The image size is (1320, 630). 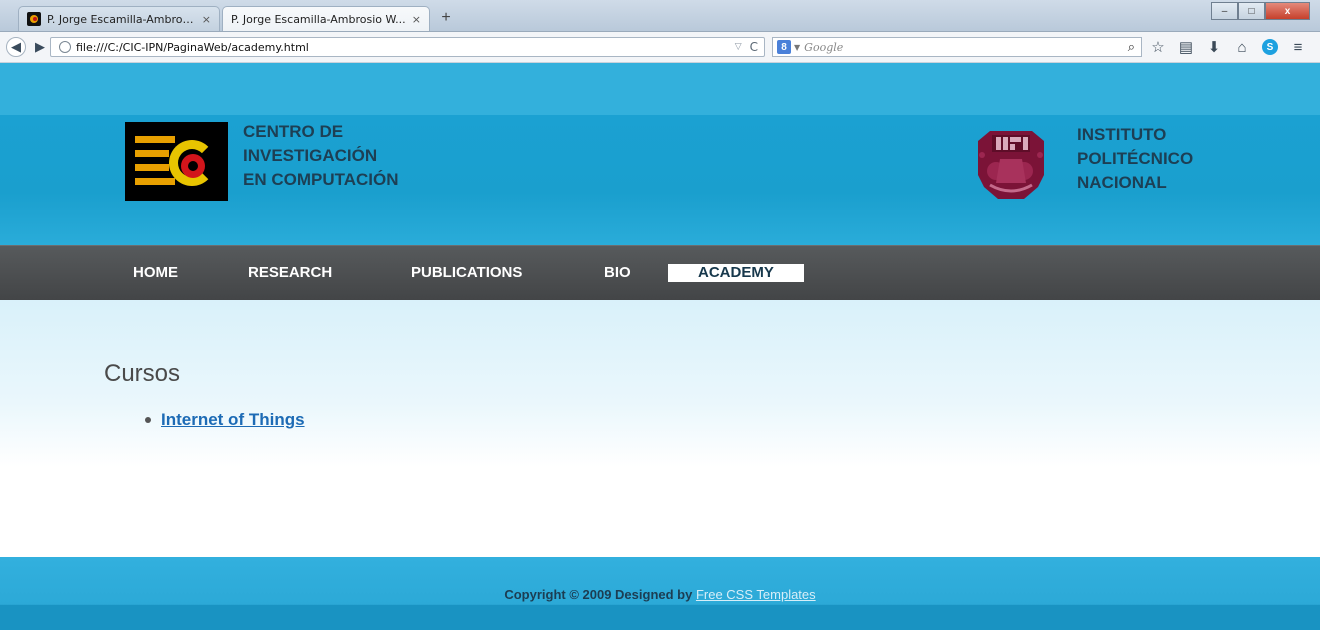 What do you see at coordinates (660, 272) in the screenshot?
I see `main-navigation: HOME RESEARCH PUBLICATIONS BIO ACADEMY` at bounding box center [660, 272].